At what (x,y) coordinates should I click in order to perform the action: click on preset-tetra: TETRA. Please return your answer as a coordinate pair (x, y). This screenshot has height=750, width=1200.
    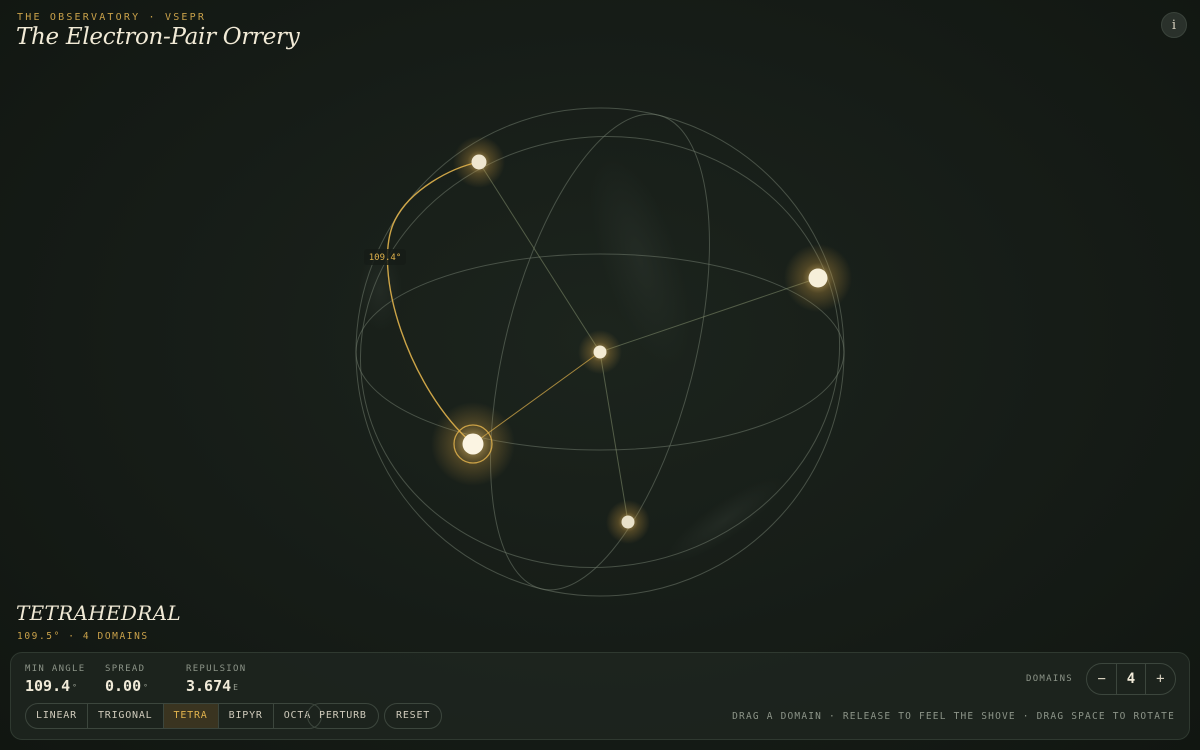
    Looking at the image, I should click on (191, 716).